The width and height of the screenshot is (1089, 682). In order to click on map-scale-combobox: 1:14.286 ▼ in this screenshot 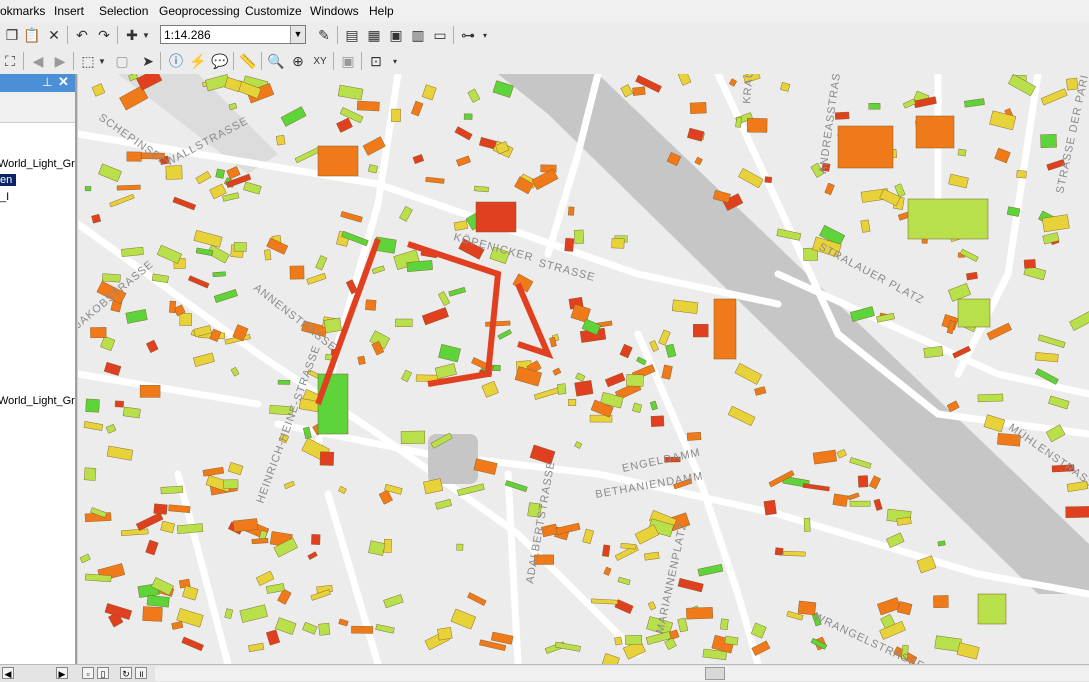, I will do `click(233, 34)`.